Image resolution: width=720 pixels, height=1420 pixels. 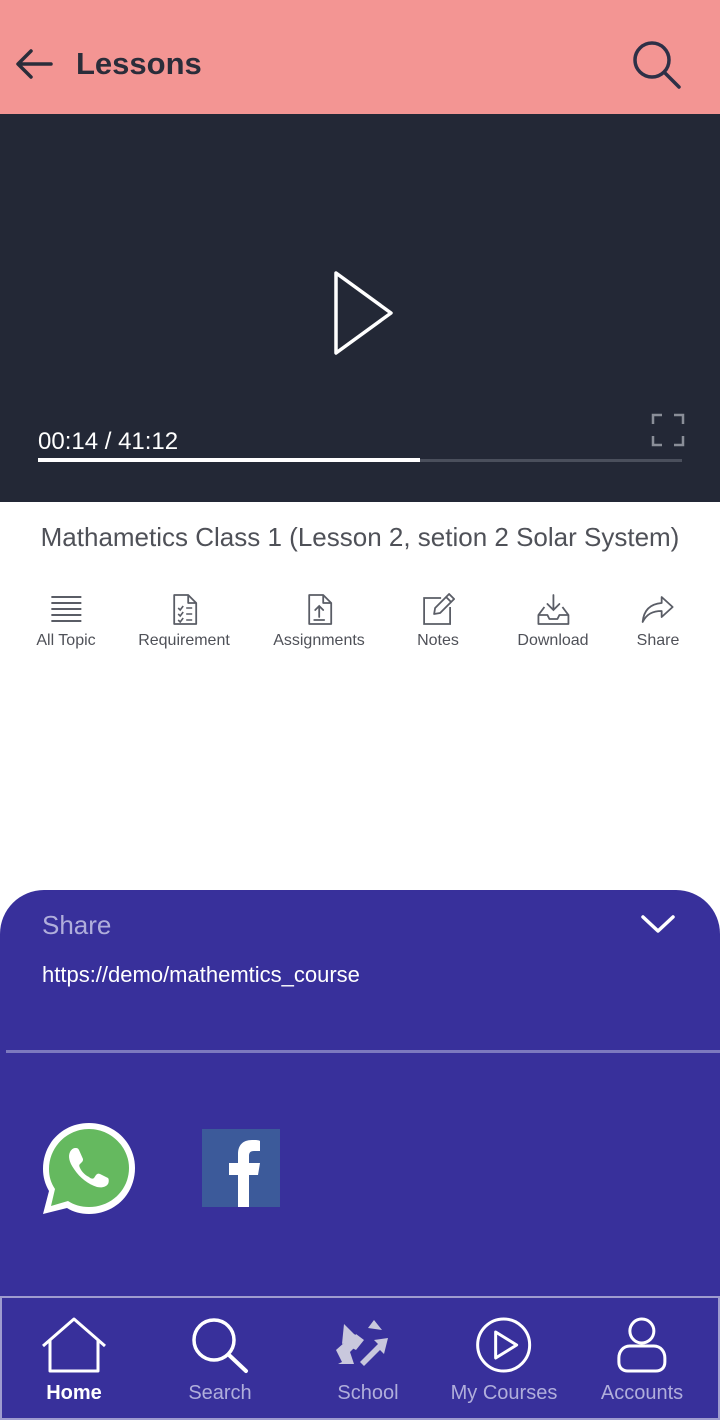 What do you see at coordinates (504, 1345) in the screenshot?
I see `play-circle-icon` at bounding box center [504, 1345].